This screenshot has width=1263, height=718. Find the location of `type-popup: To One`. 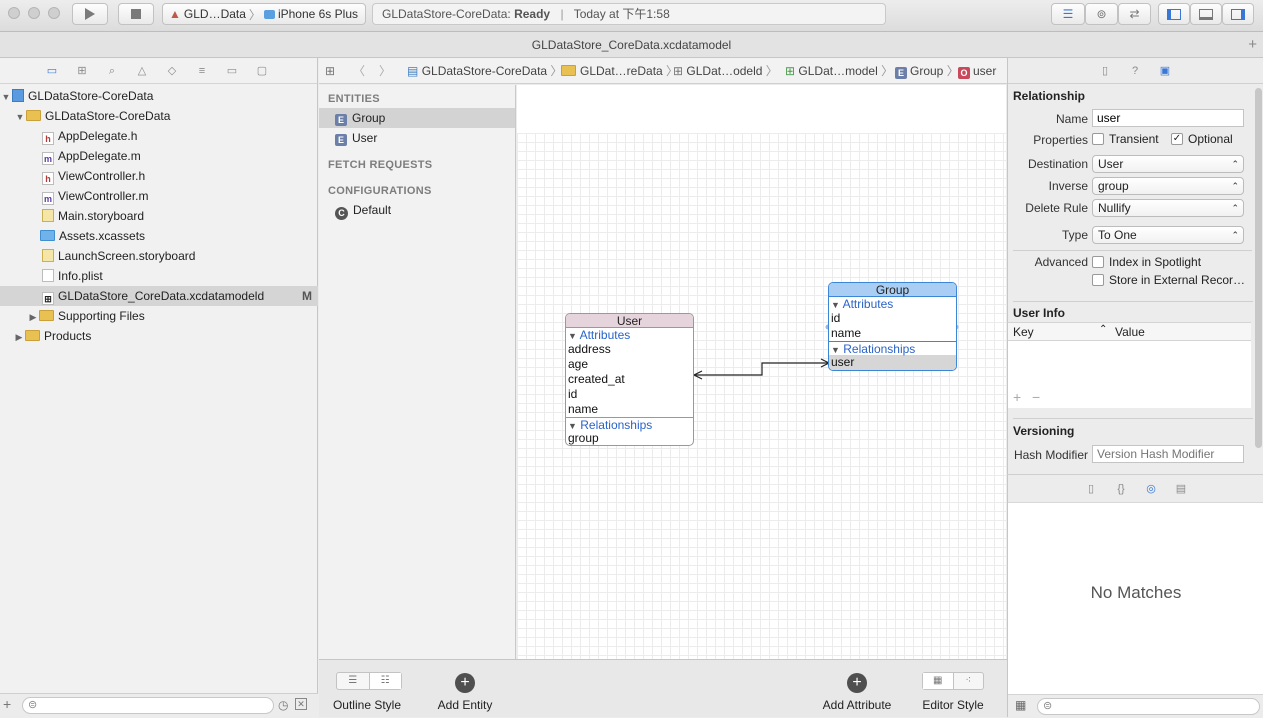

type-popup: To One is located at coordinates (1168, 235).